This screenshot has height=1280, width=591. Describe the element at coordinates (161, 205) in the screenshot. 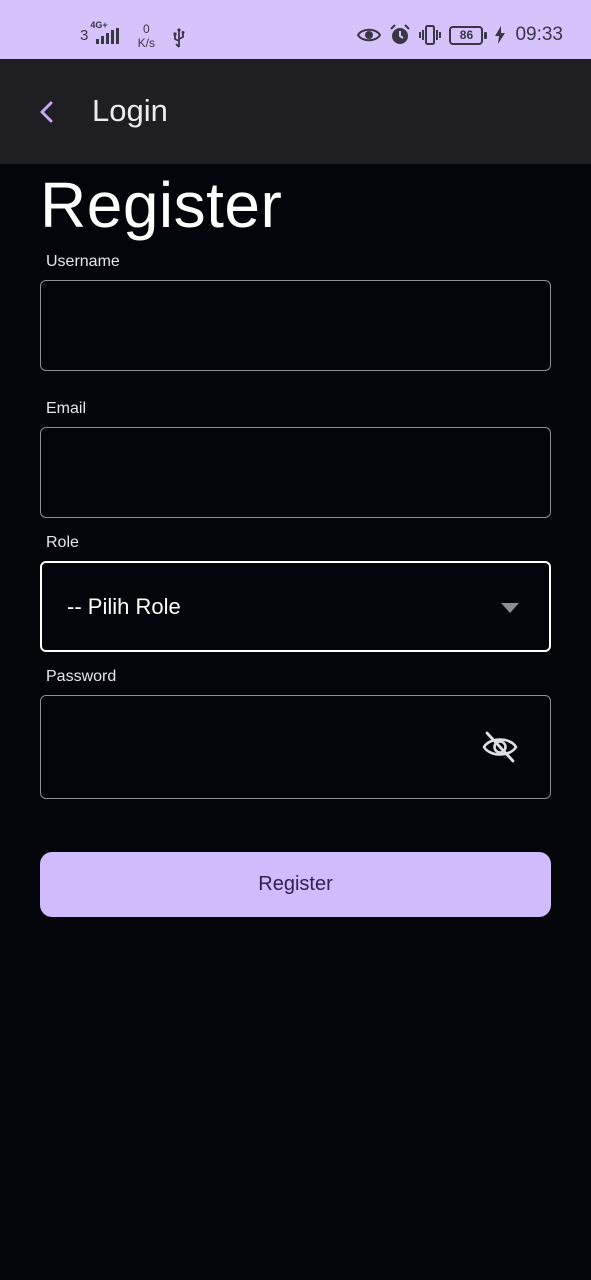

I see `page-title: Register` at that location.